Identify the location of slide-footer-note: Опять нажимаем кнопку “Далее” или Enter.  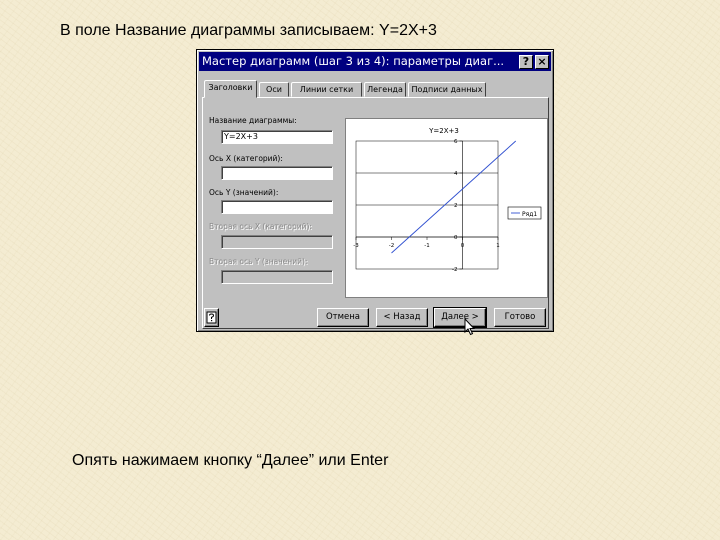
(230, 460).